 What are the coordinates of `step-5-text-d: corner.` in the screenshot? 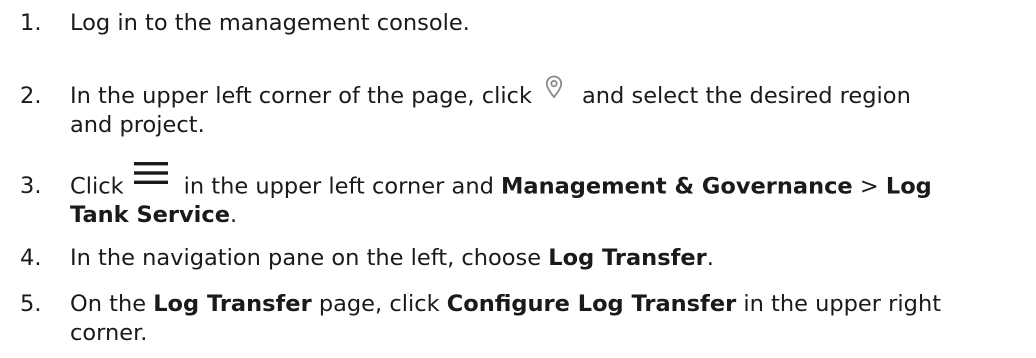 It's located at (109, 333).